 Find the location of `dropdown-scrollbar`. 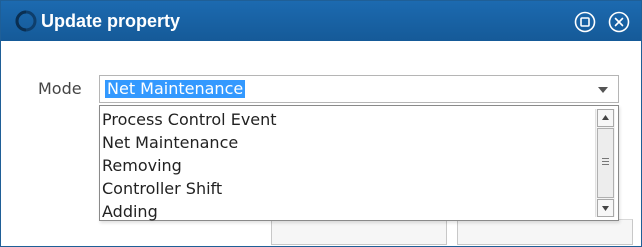

dropdown-scrollbar is located at coordinates (605, 163).